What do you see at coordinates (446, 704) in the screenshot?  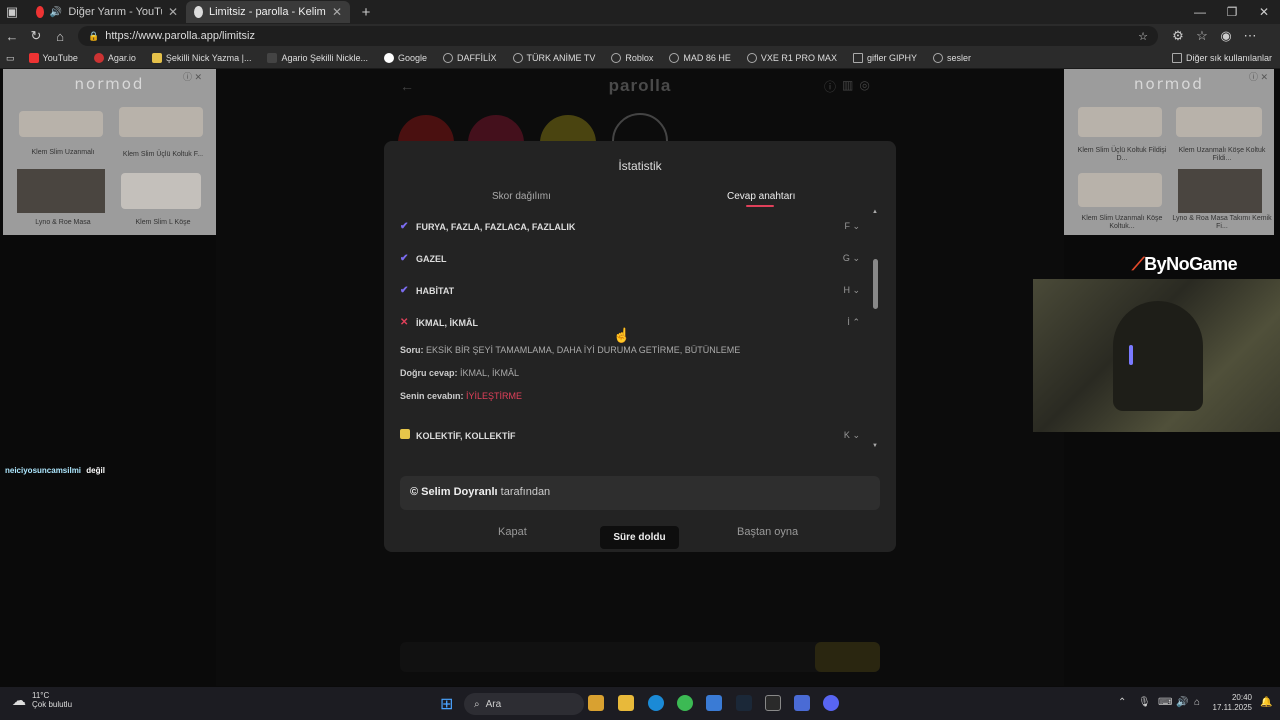 I see `windows-start-icon: ⊞` at bounding box center [446, 704].